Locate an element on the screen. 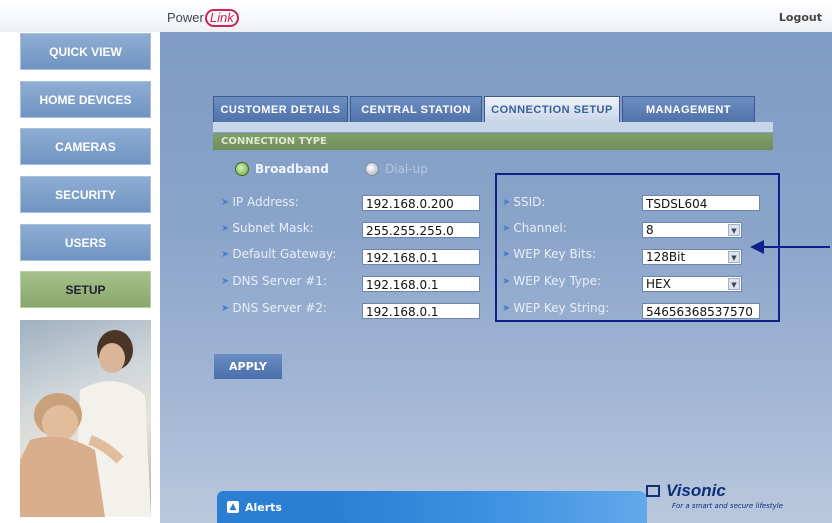 Image resolution: width=832 pixels, height=523 pixels. ip-address-label-text: IP Address: is located at coordinates (265, 202).